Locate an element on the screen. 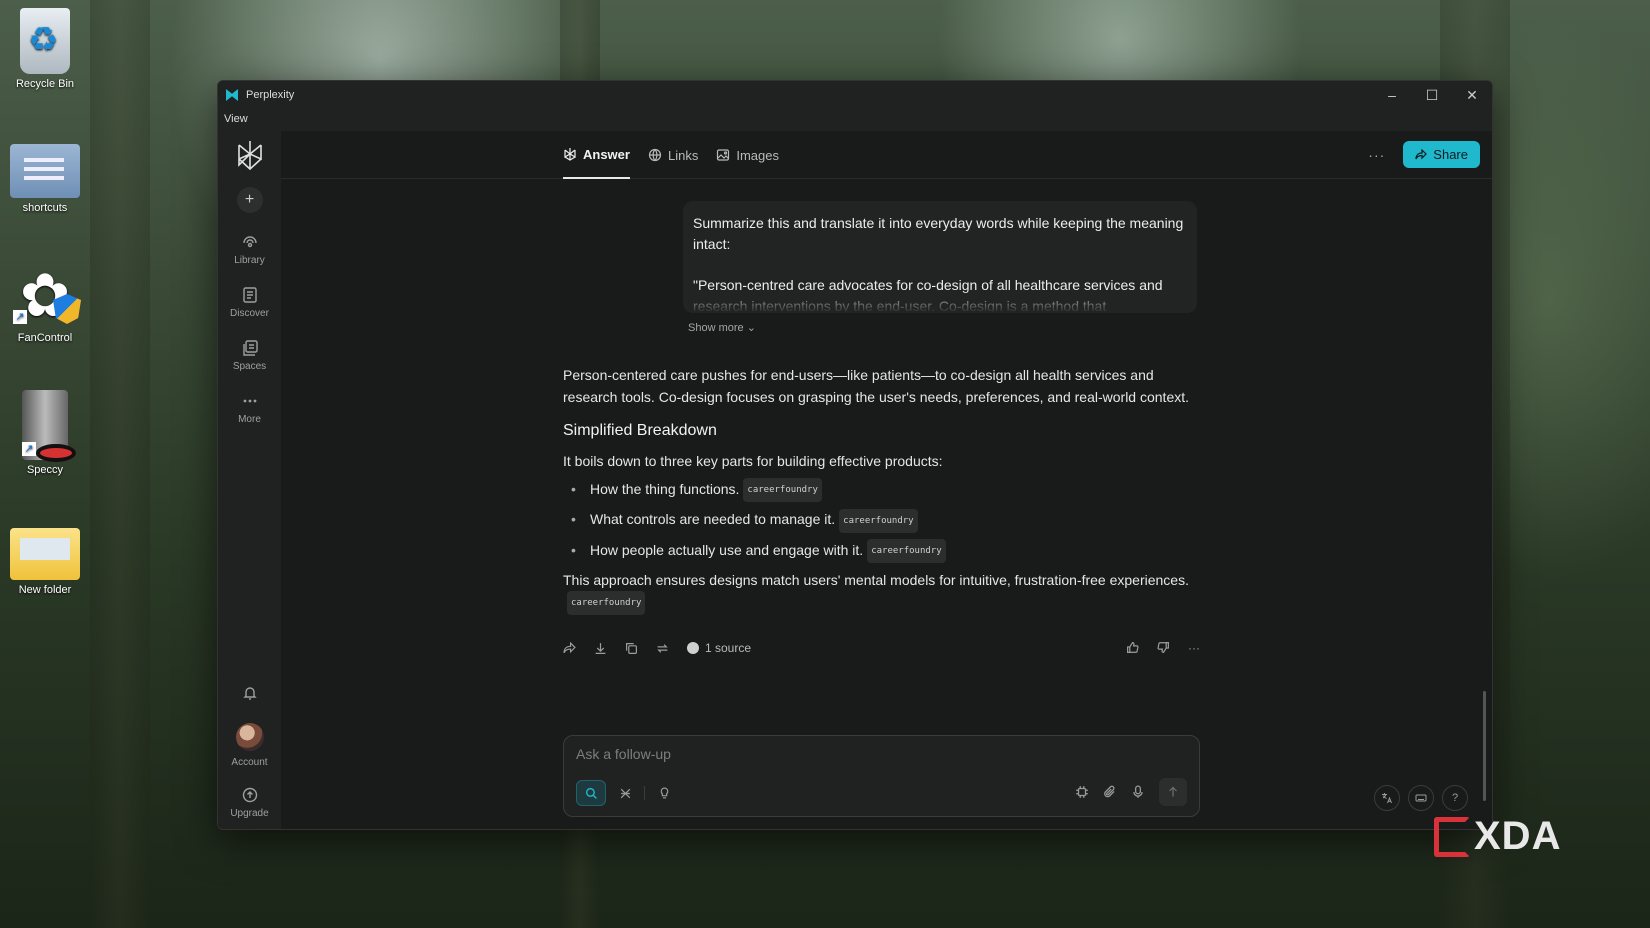 This screenshot has width=1650, height=928. tab-links: Links is located at coordinates (673, 155).